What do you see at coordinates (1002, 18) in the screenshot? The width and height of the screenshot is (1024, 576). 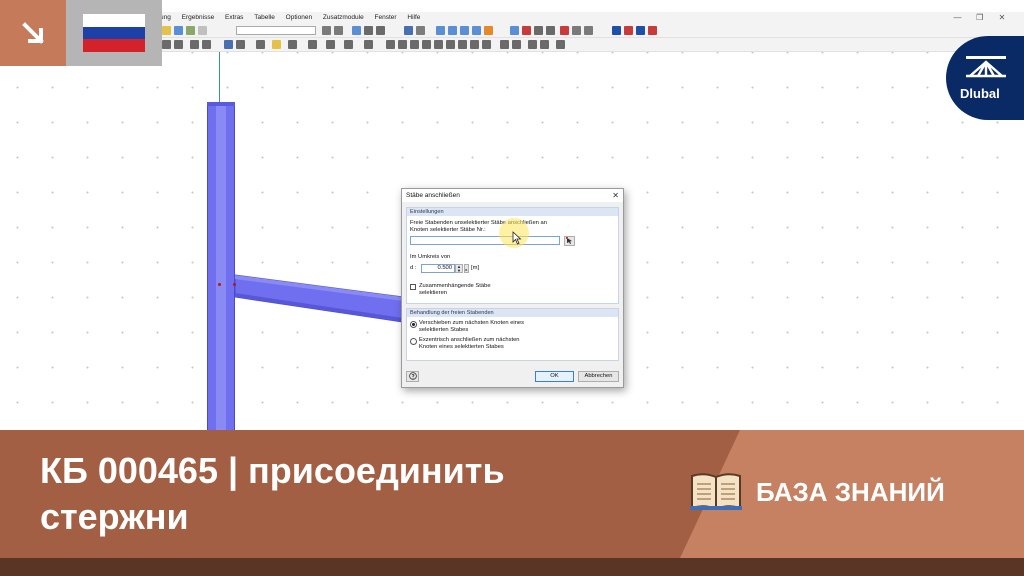 I see `close-window-button: ✕` at bounding box center [1002, 18].